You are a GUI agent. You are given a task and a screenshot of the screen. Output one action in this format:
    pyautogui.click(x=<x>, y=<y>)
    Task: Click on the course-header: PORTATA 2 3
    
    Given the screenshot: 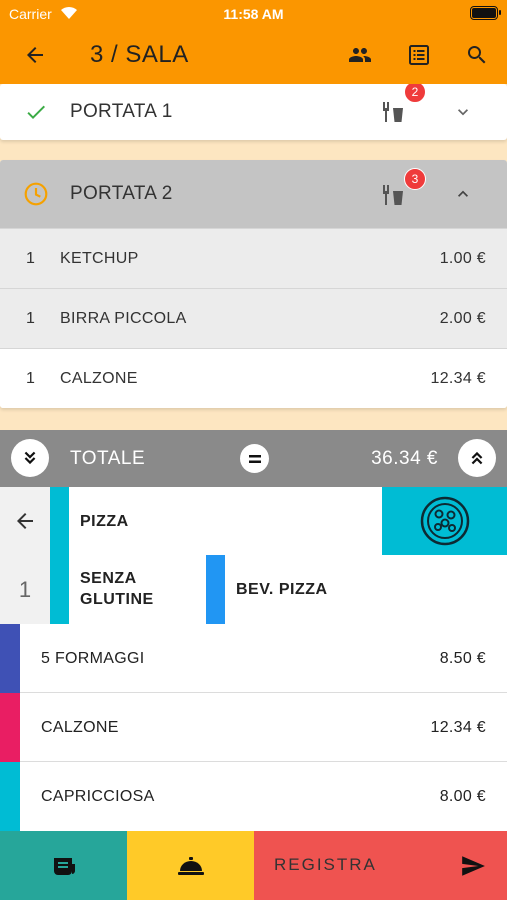 What is the action you would take?
    pyautogui.click(x=253, y=194)
    